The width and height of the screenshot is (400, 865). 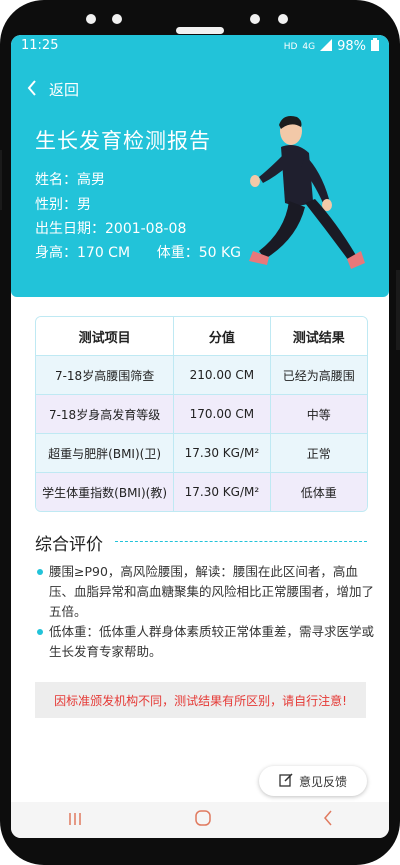 I want to click on system-nav-bar, so click(x=200, y=820).